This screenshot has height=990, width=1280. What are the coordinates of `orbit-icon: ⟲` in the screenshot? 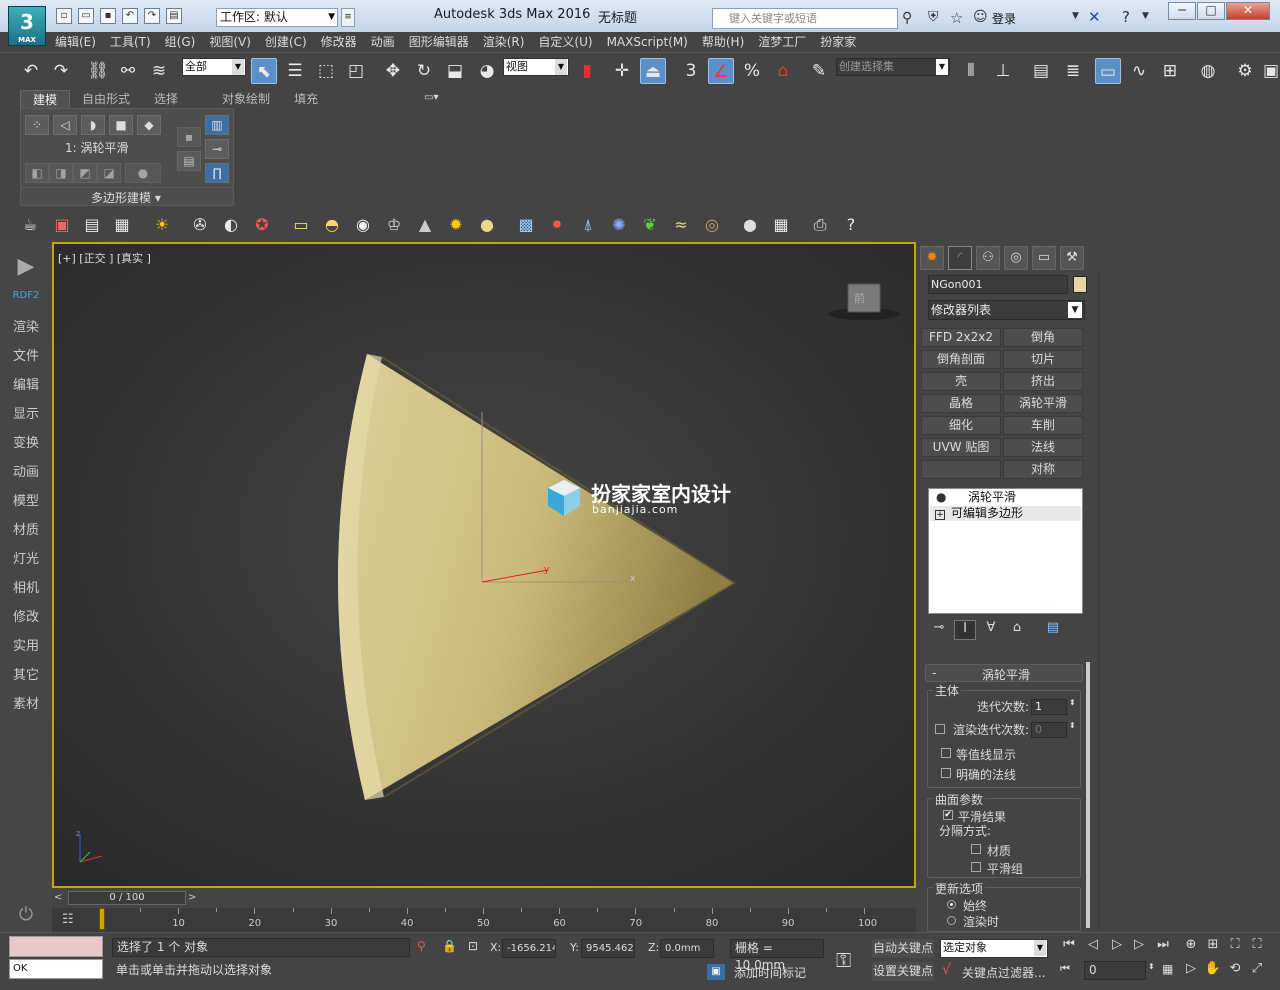 It's located at (1235, 969).